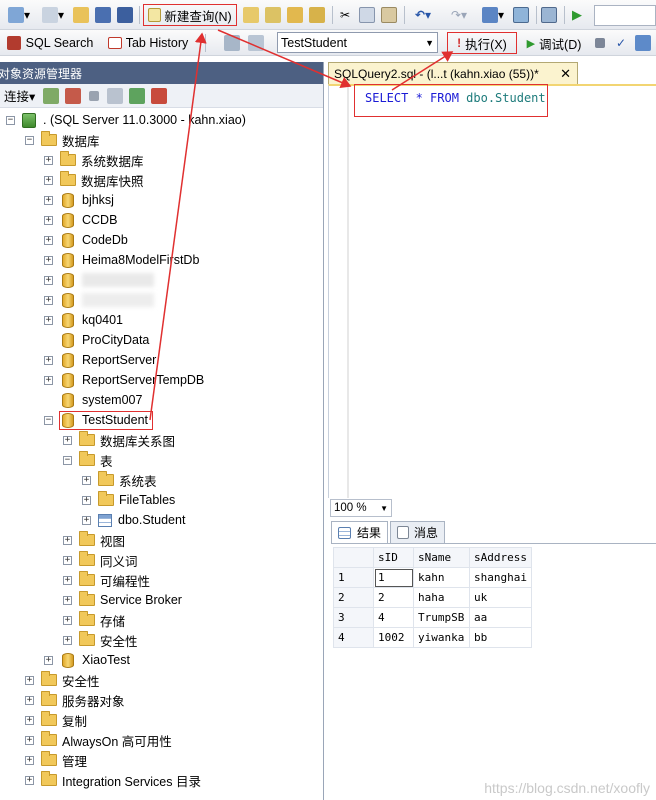 The height and width of the screenshot is (800, 656). What do you see at coordinates (459, 15) in the screenshot?
I see `redo-button: ↷ ▾` at bounding box center [459, 15].